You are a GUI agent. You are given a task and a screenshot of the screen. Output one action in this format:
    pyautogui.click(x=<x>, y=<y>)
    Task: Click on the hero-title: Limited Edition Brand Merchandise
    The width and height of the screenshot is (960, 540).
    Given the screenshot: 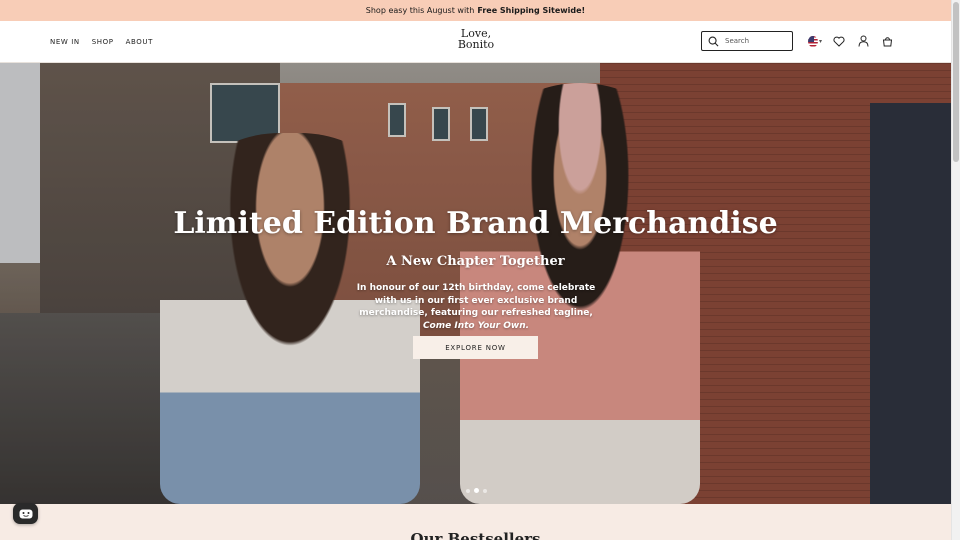 What is the action you would take?
    pyautogui.click(x=475, y=223)
    